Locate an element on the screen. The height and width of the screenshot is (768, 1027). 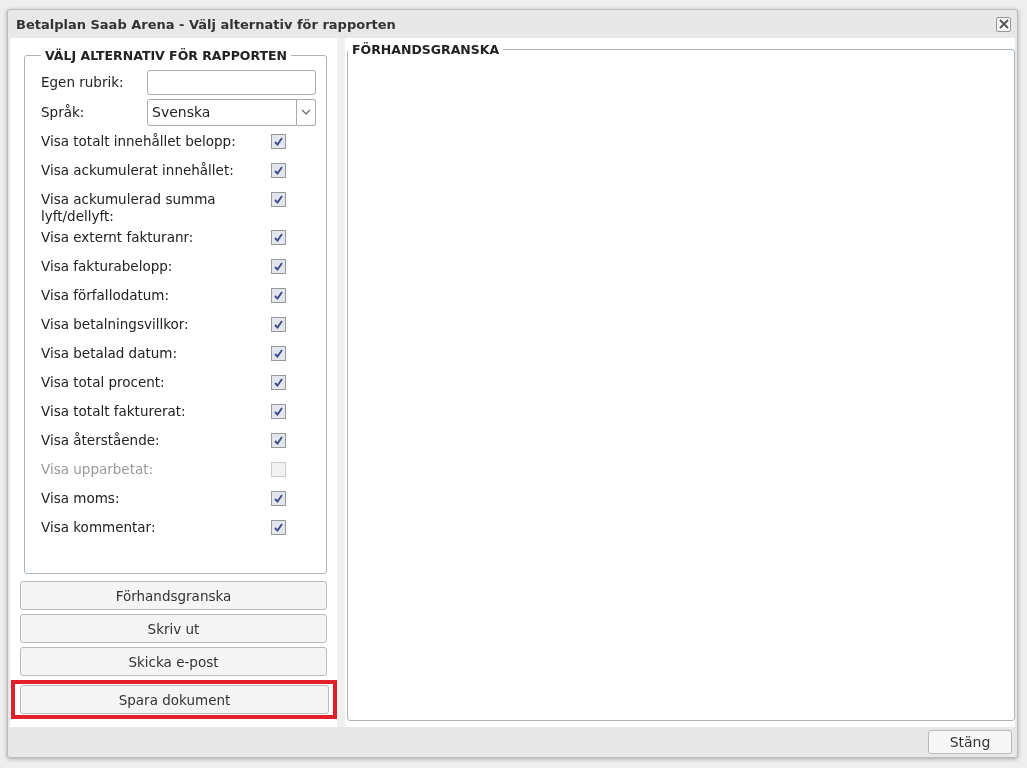
checkbox-label: Visa upparbetat: is located at coordinates (98, 469).